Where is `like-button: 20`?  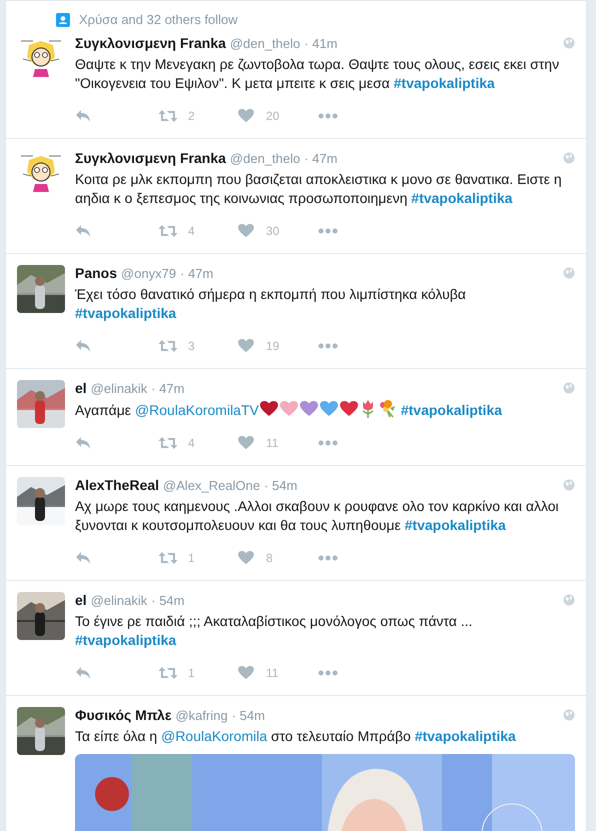 like-button: 20 is located at coordinates (278, 115).